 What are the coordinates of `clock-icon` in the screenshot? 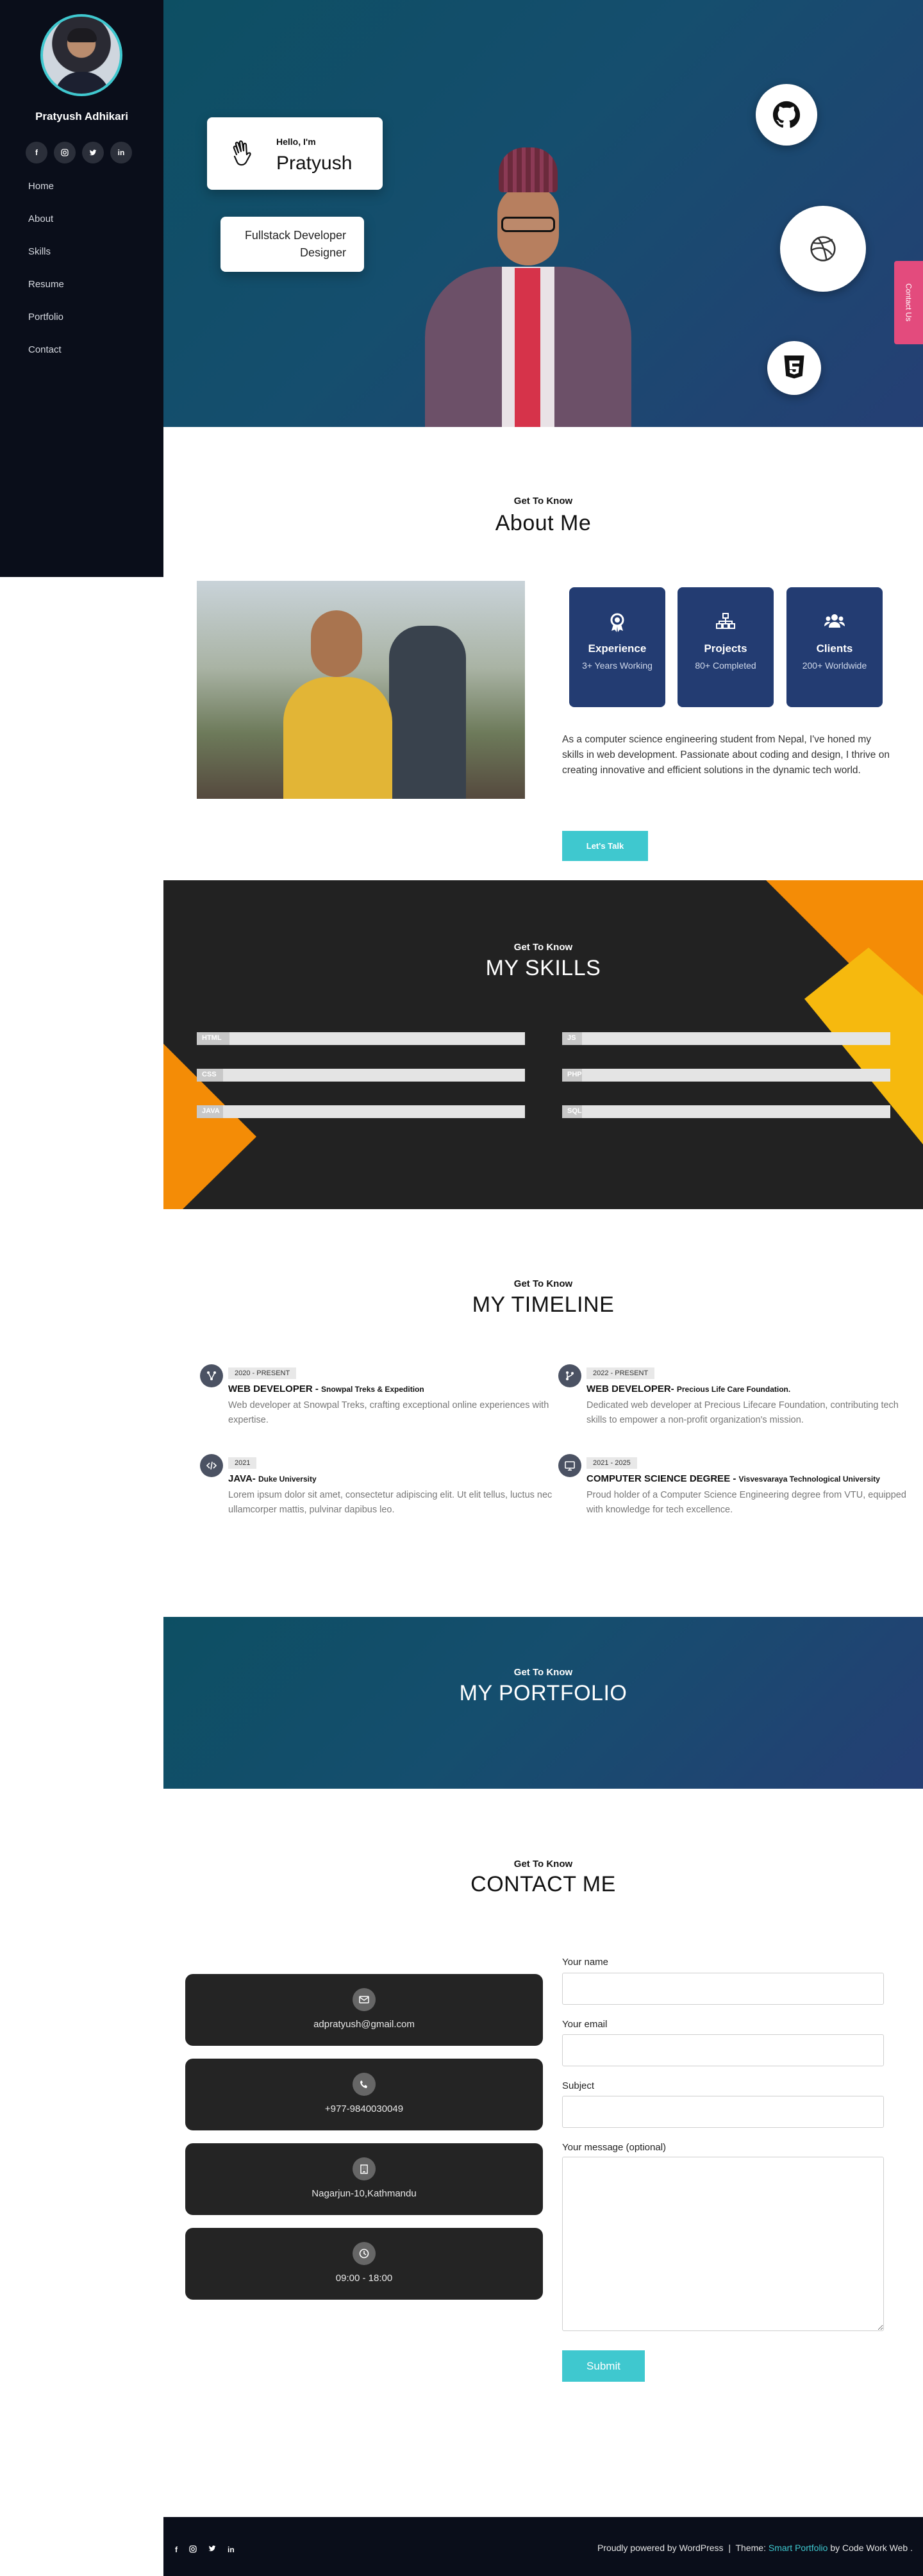 It's located at (364, 2253).